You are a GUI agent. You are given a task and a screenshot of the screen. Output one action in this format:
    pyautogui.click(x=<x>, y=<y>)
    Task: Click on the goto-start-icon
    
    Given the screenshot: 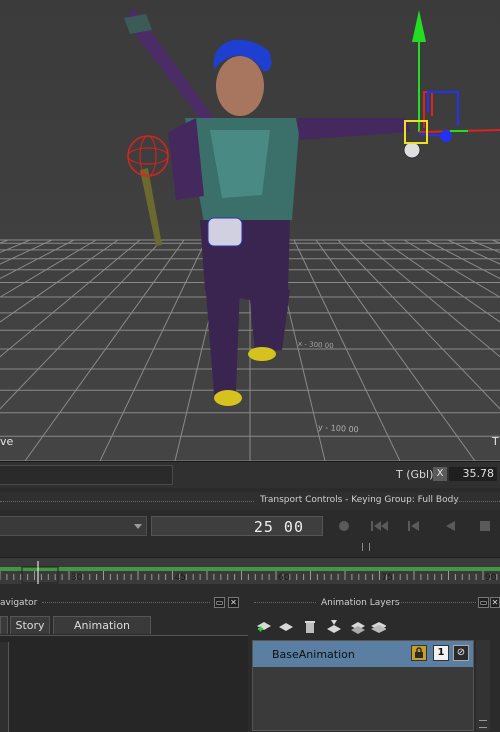 What is the action you would take?
    pyautogui.click(x=380, y=526)
    